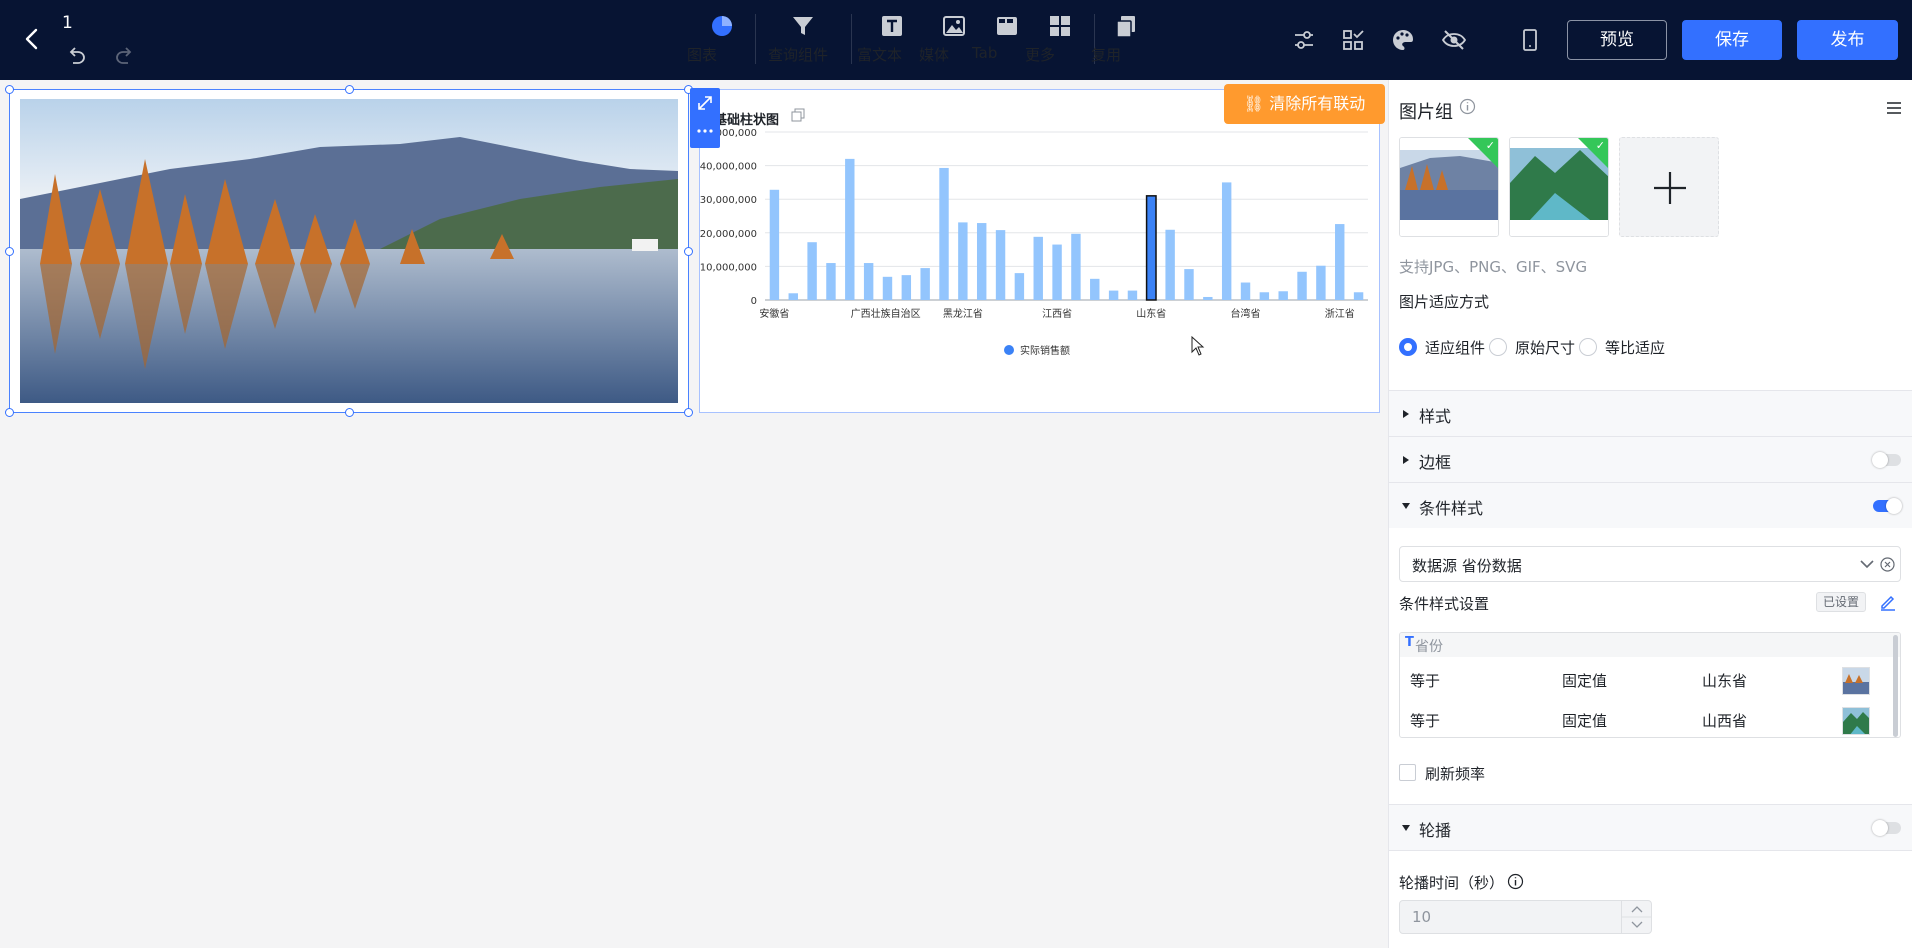 Image resolution: width=1912 pixels, height=948 pixels. Describe the element at coordinates (1888, 602) in the screenshot. I see `edit-pencil-icon` at that location.